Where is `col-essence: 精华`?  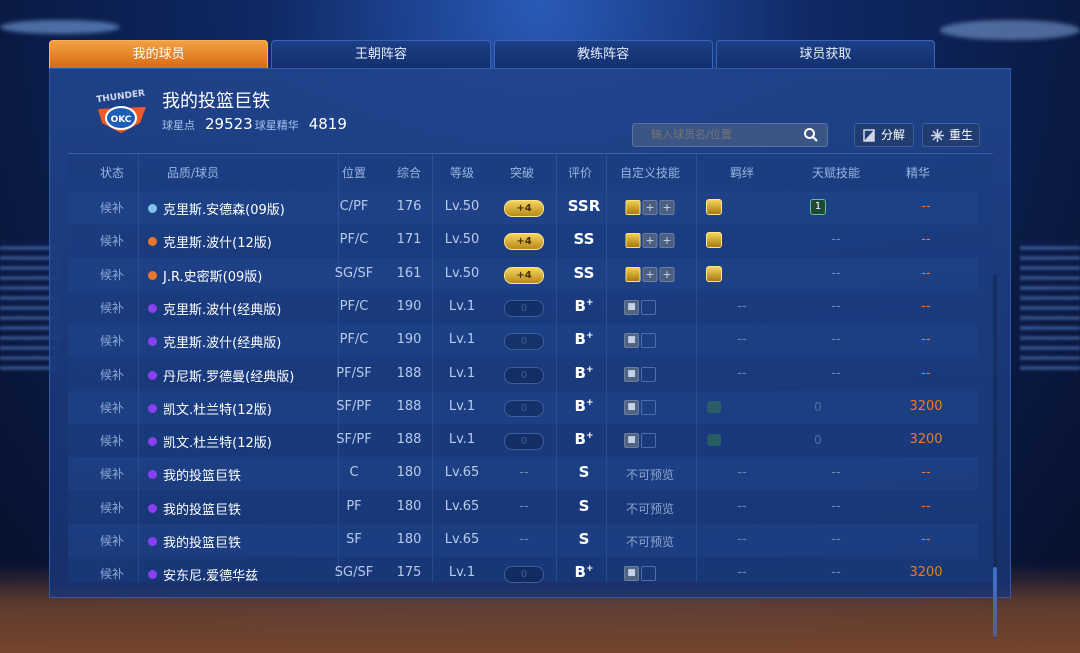
col-essence: 精华 is located at coordinates (918, 172).